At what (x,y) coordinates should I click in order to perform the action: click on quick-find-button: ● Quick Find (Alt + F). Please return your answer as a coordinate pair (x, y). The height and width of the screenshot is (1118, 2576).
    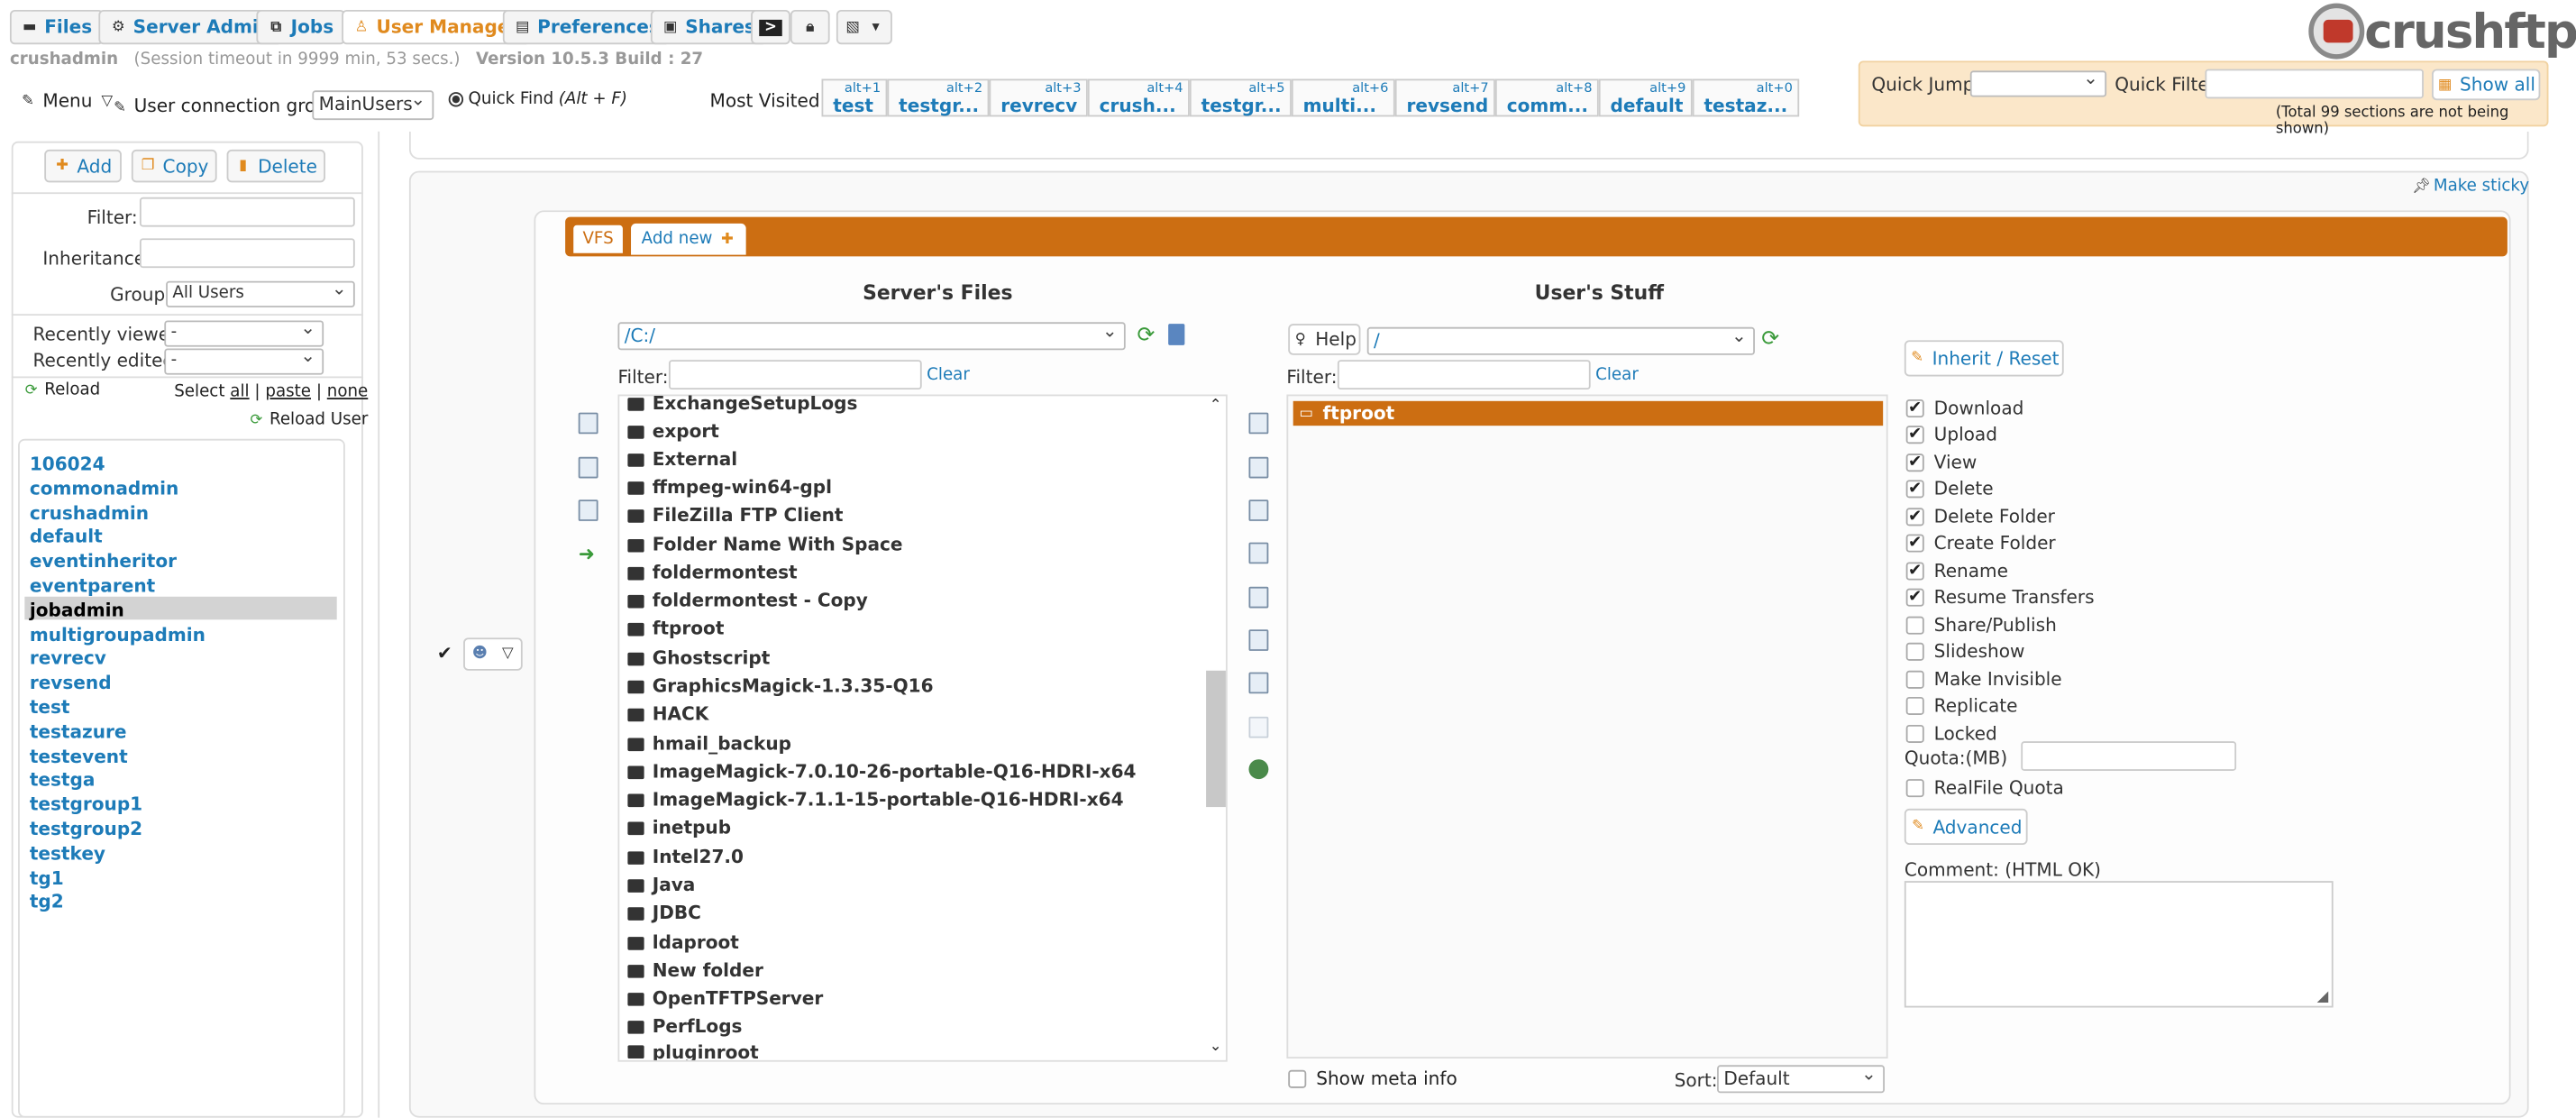
    Looking at the image, I should click on (537, 99).